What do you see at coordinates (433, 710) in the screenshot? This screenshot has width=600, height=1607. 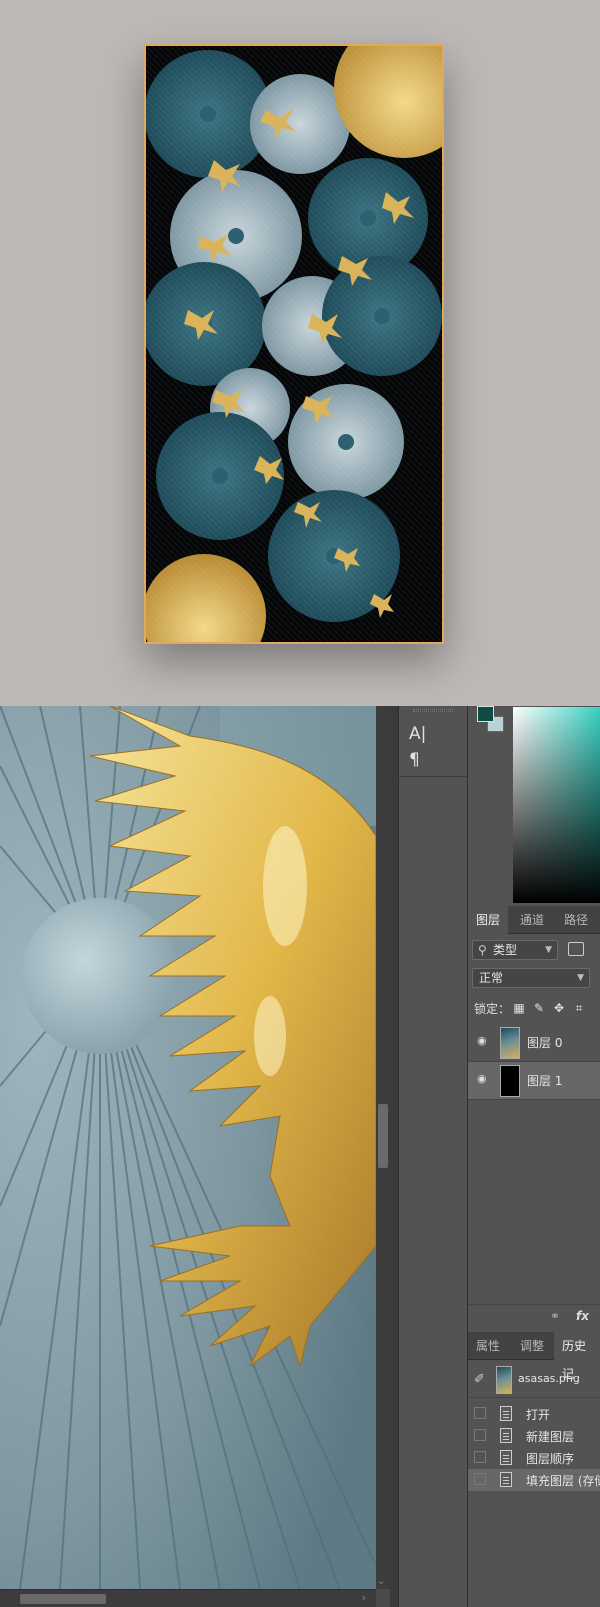 I see `panel-grip` at bounding box center [433, 710].